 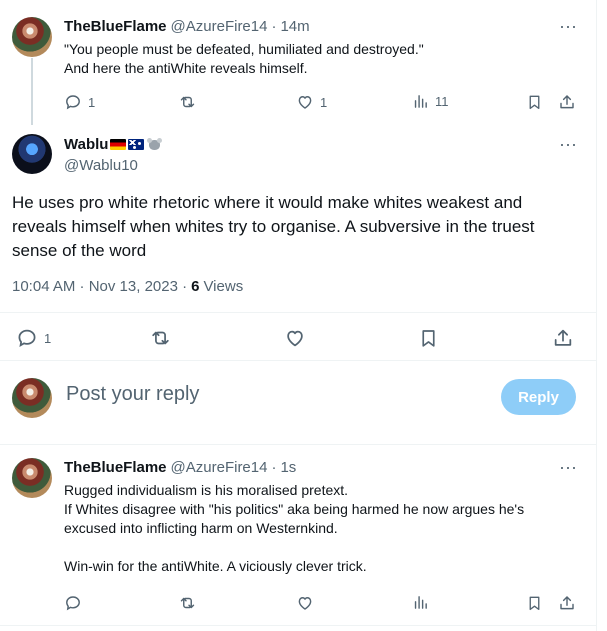 What do you see at coordinates (538, 397) in the screenshot?
I see `reply-submit-button: Reply` at bounding box center [538, 397].